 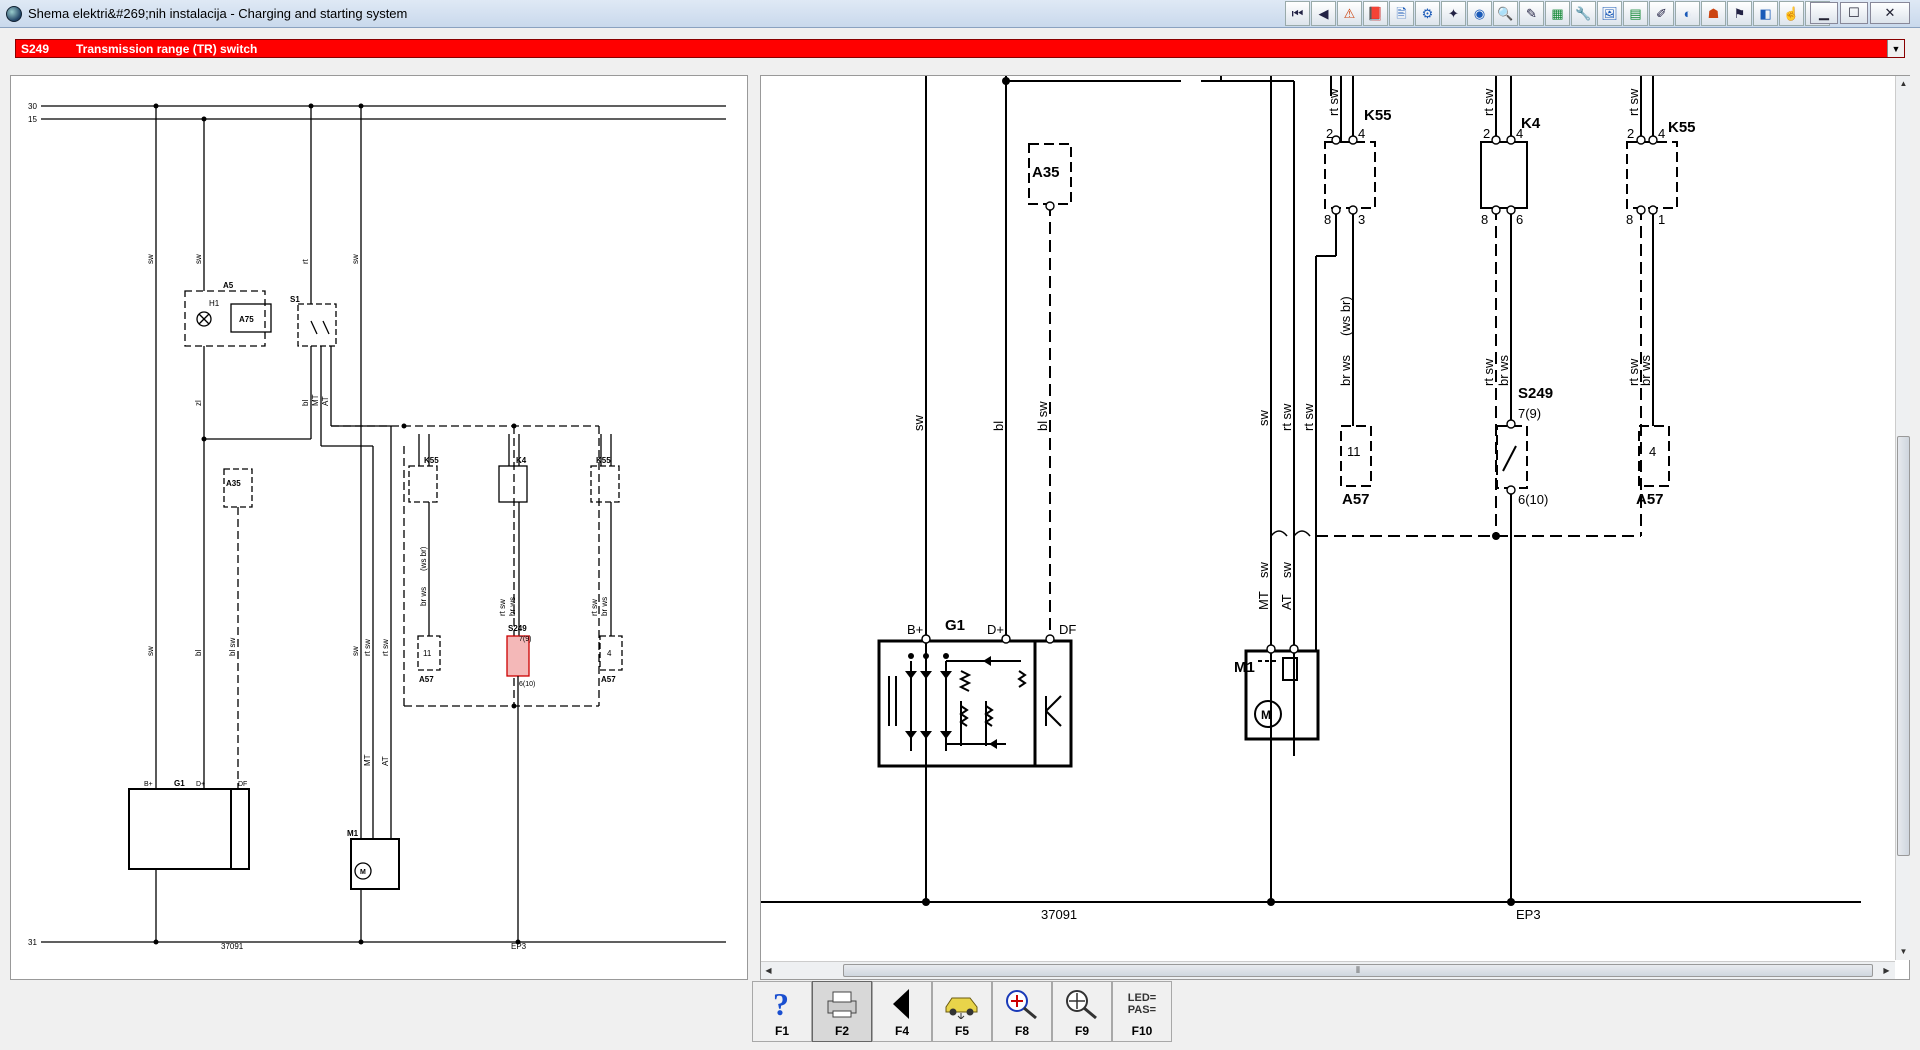 I want to click on pin-6-label: 6, so click(x=1519, y=219).